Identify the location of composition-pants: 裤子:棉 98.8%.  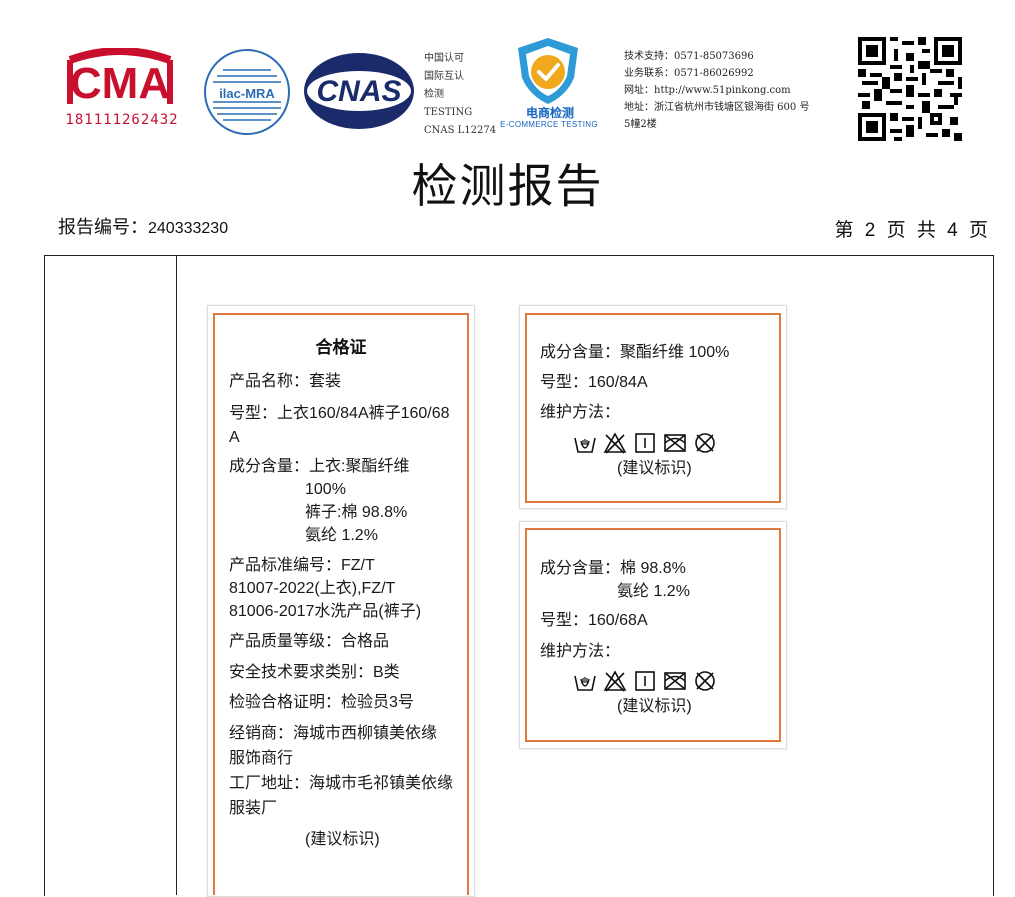
(356, 512).